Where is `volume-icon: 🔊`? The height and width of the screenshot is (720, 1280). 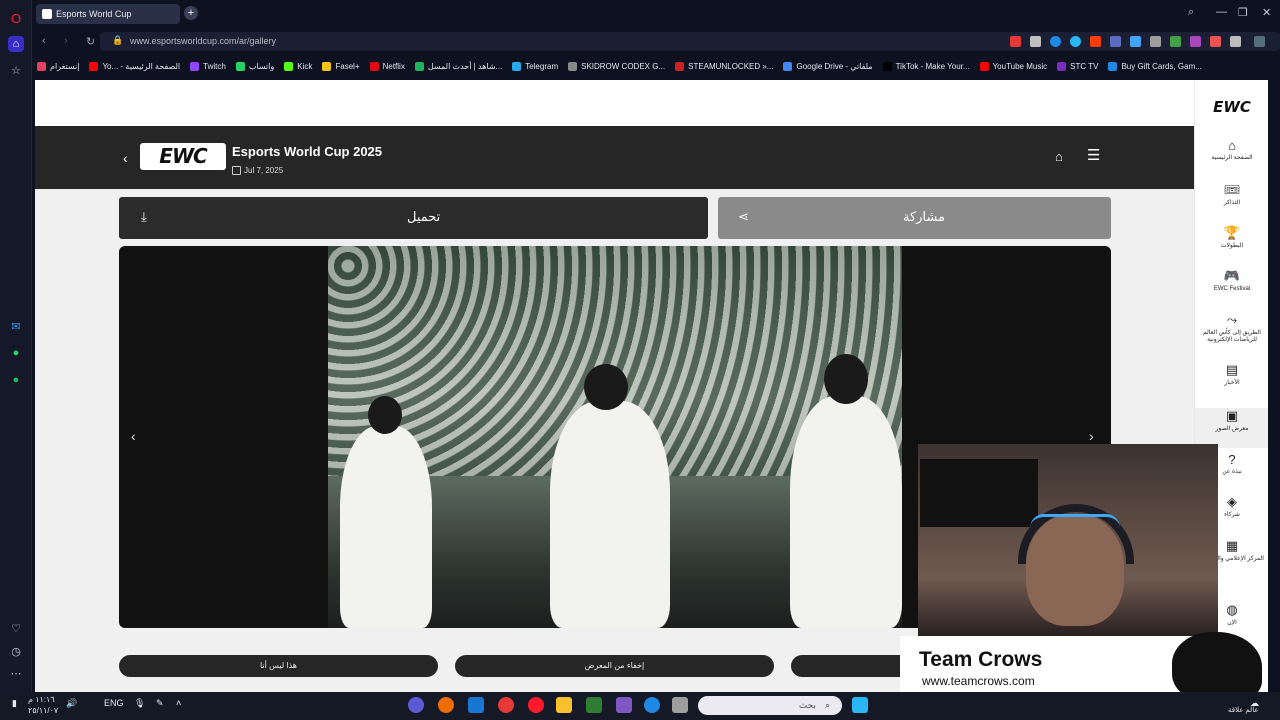 volume-icon: 🔊 is located at coordinates (71, 703).